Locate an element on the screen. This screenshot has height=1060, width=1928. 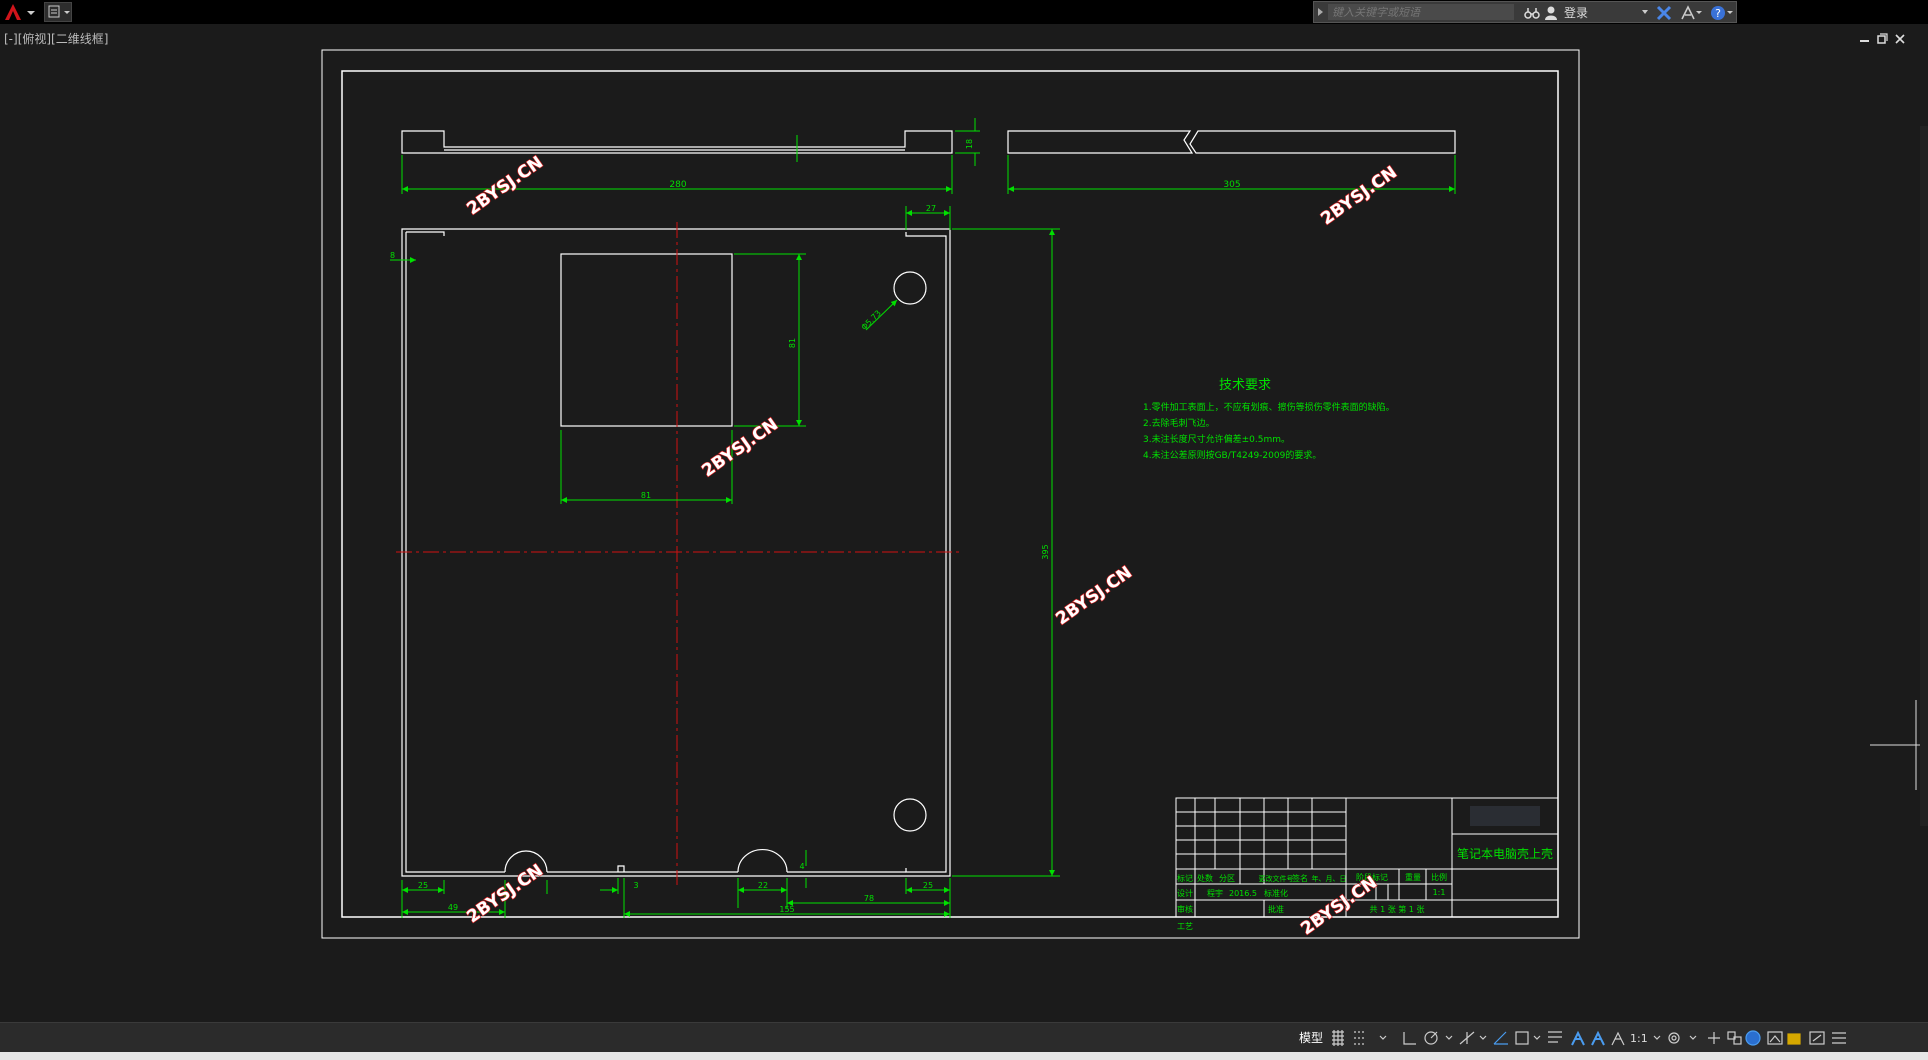
search-bar: 登录 ? is located at coordinates (1525, 12).